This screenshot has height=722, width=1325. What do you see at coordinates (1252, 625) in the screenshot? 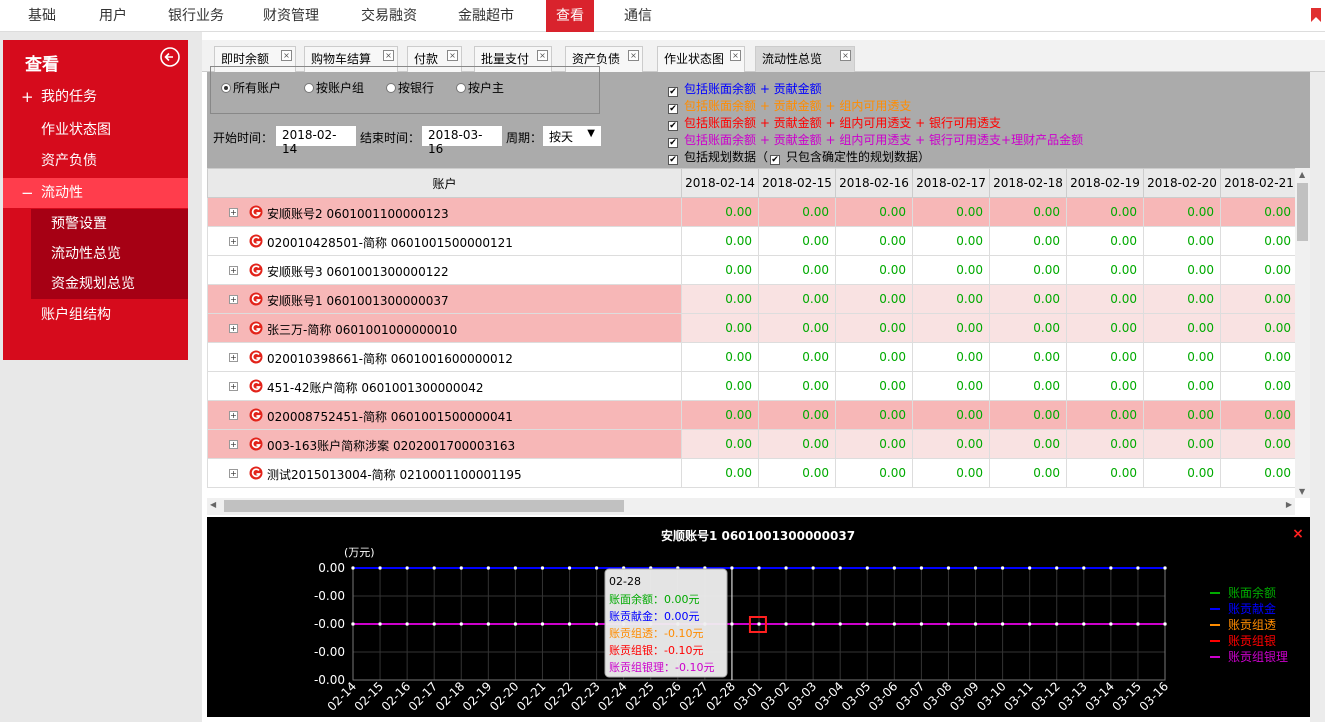
I see `legend-entry: 账贡组透` at bounding box center [1252, 625].